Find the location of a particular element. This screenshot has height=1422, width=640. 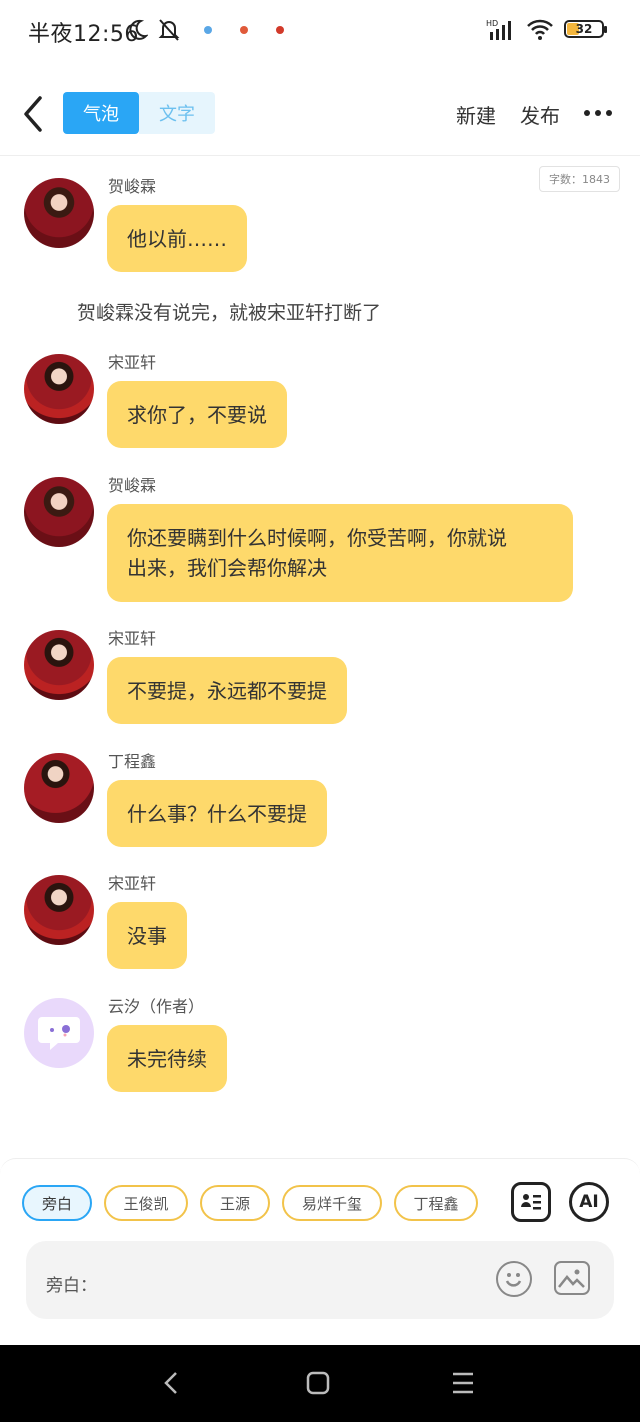

ai-assistant-button: AI is located at coordinates (589, 1202).